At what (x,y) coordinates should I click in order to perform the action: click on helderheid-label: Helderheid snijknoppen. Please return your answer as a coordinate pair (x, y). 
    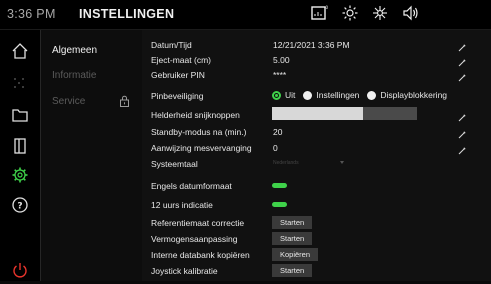
    Looking at the image, I should click on (195, 115).